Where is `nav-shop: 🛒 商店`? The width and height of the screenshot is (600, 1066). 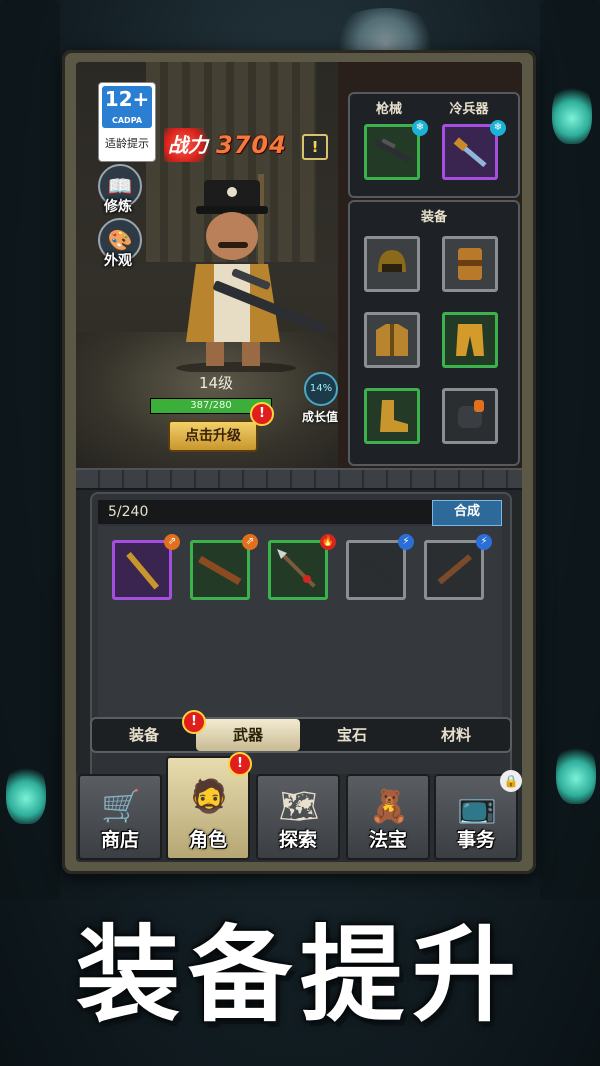
nav-shop: 🛒 商店 is located at coordinates (120, 817).